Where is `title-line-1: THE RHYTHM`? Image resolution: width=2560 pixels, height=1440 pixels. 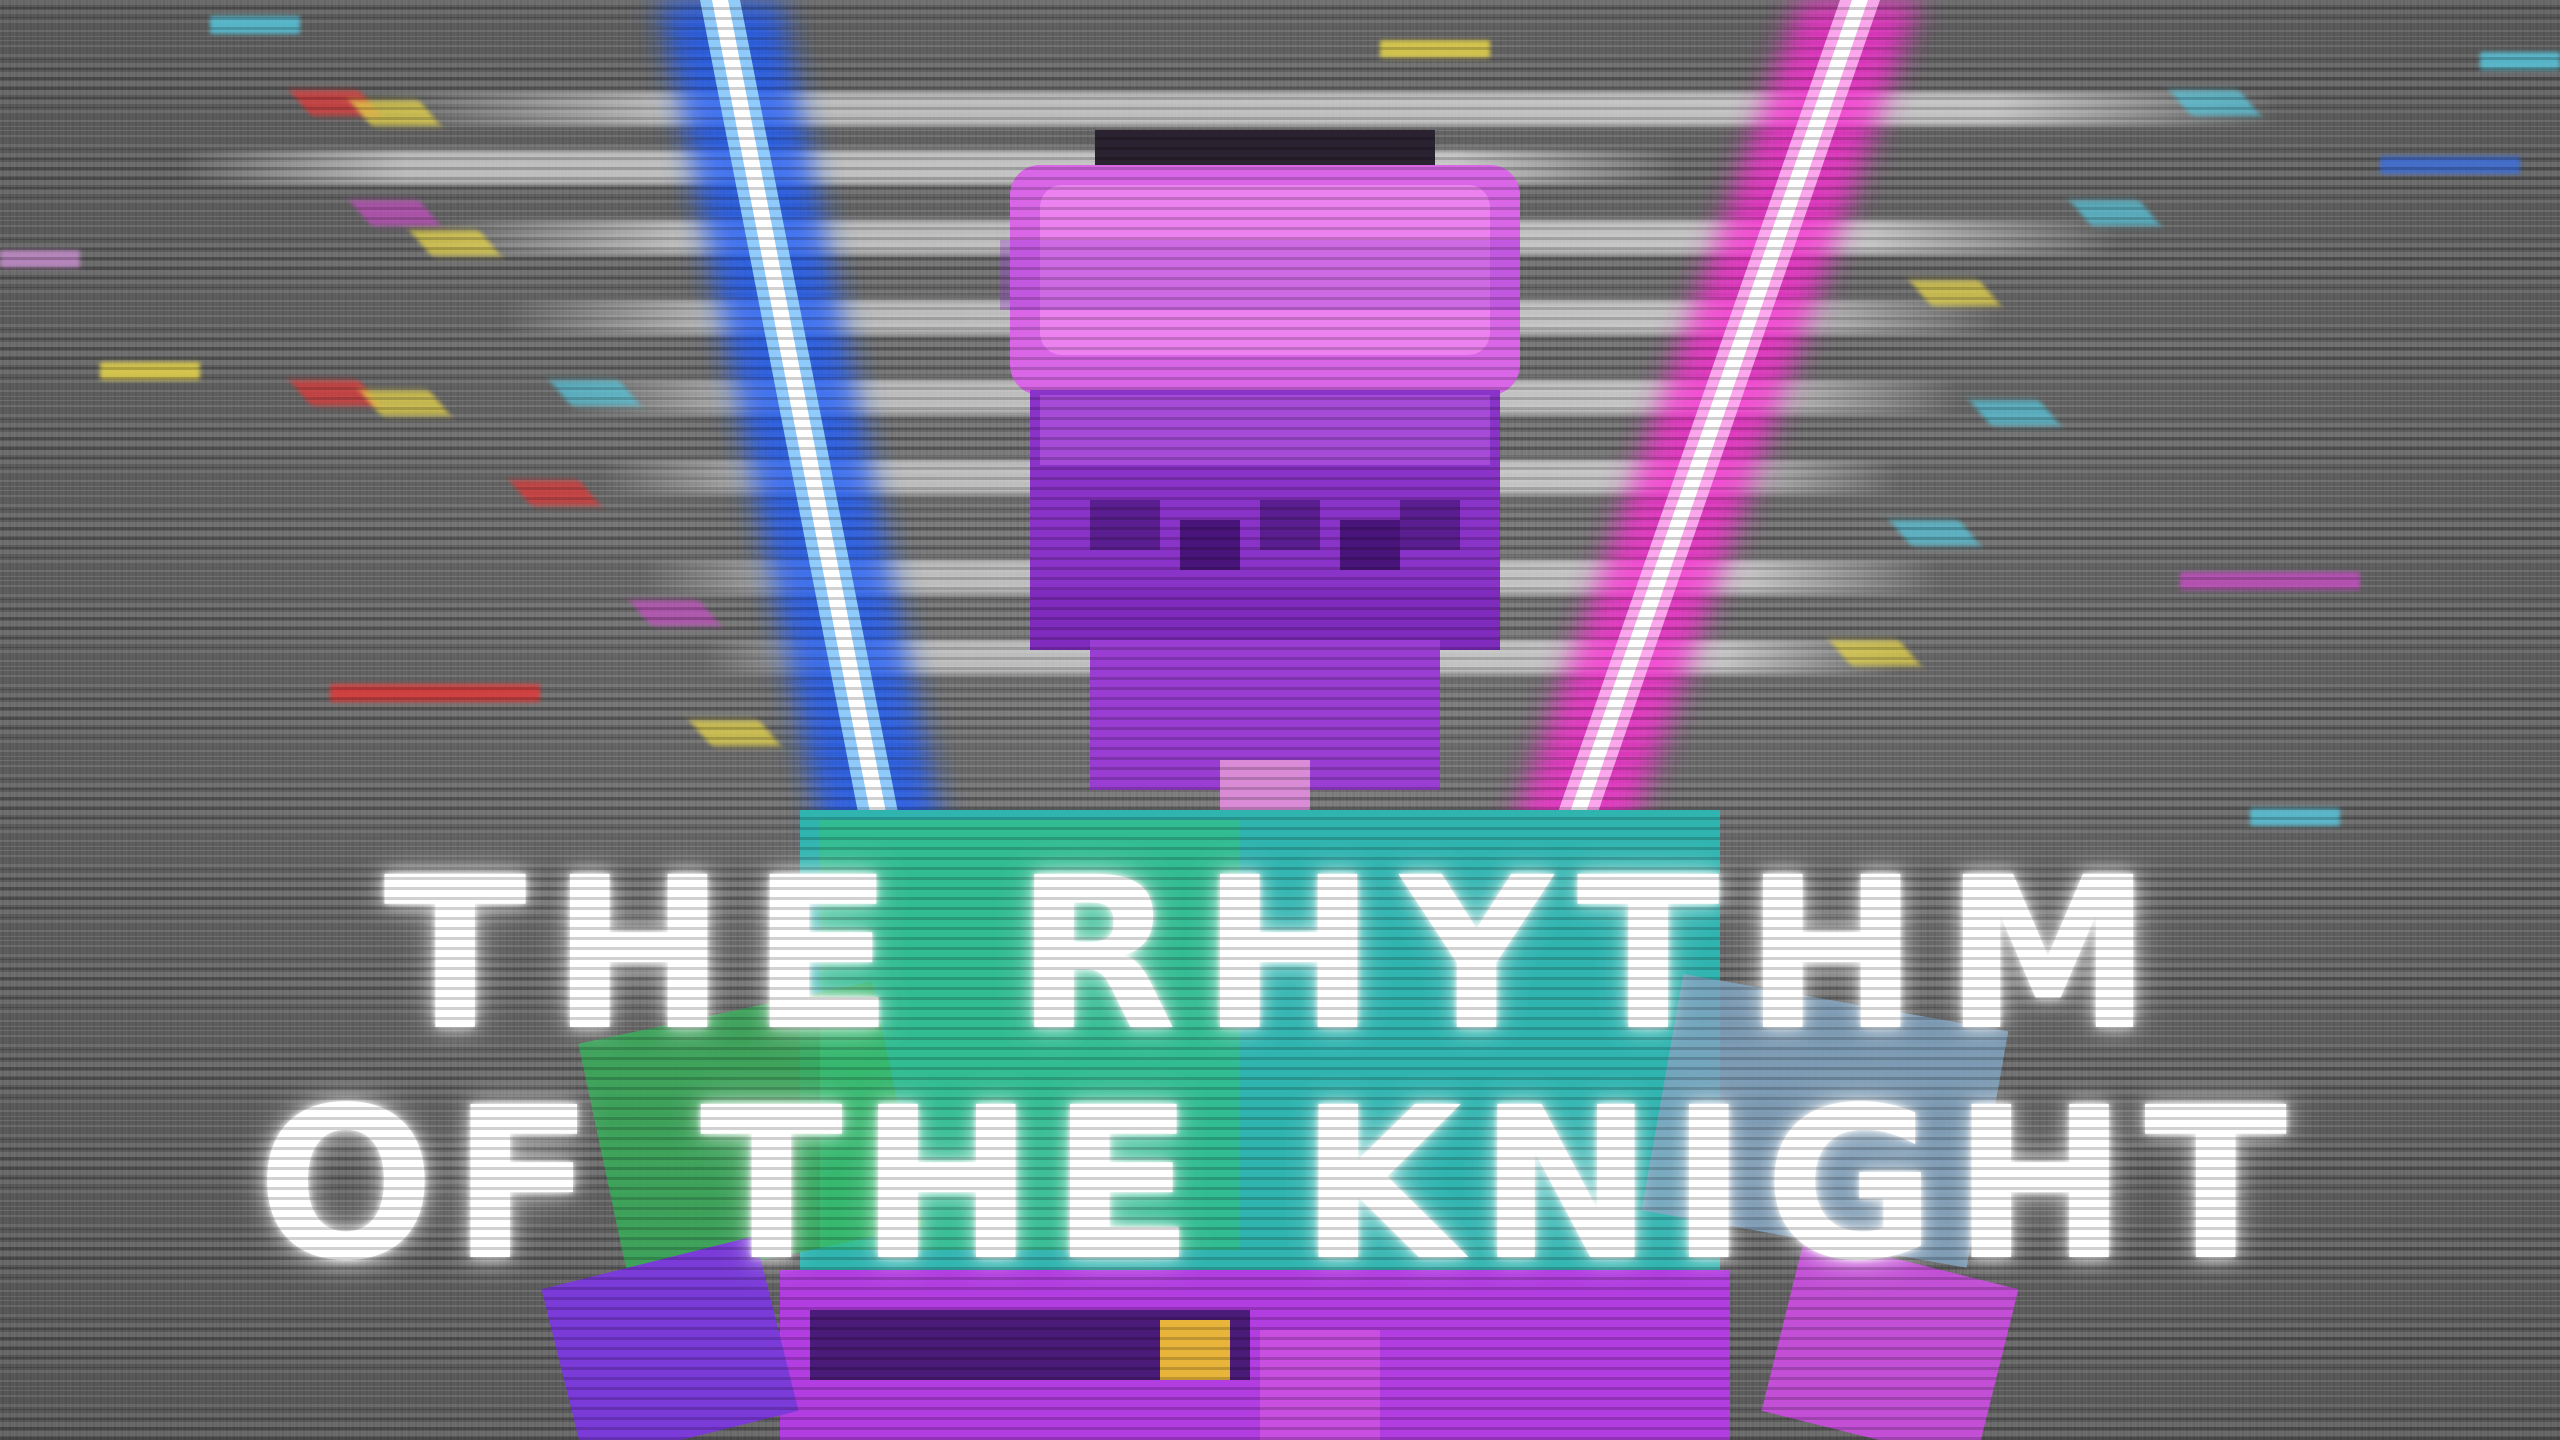 title-line-1: THE RHYTHM is located at coordinates (1280, 954).